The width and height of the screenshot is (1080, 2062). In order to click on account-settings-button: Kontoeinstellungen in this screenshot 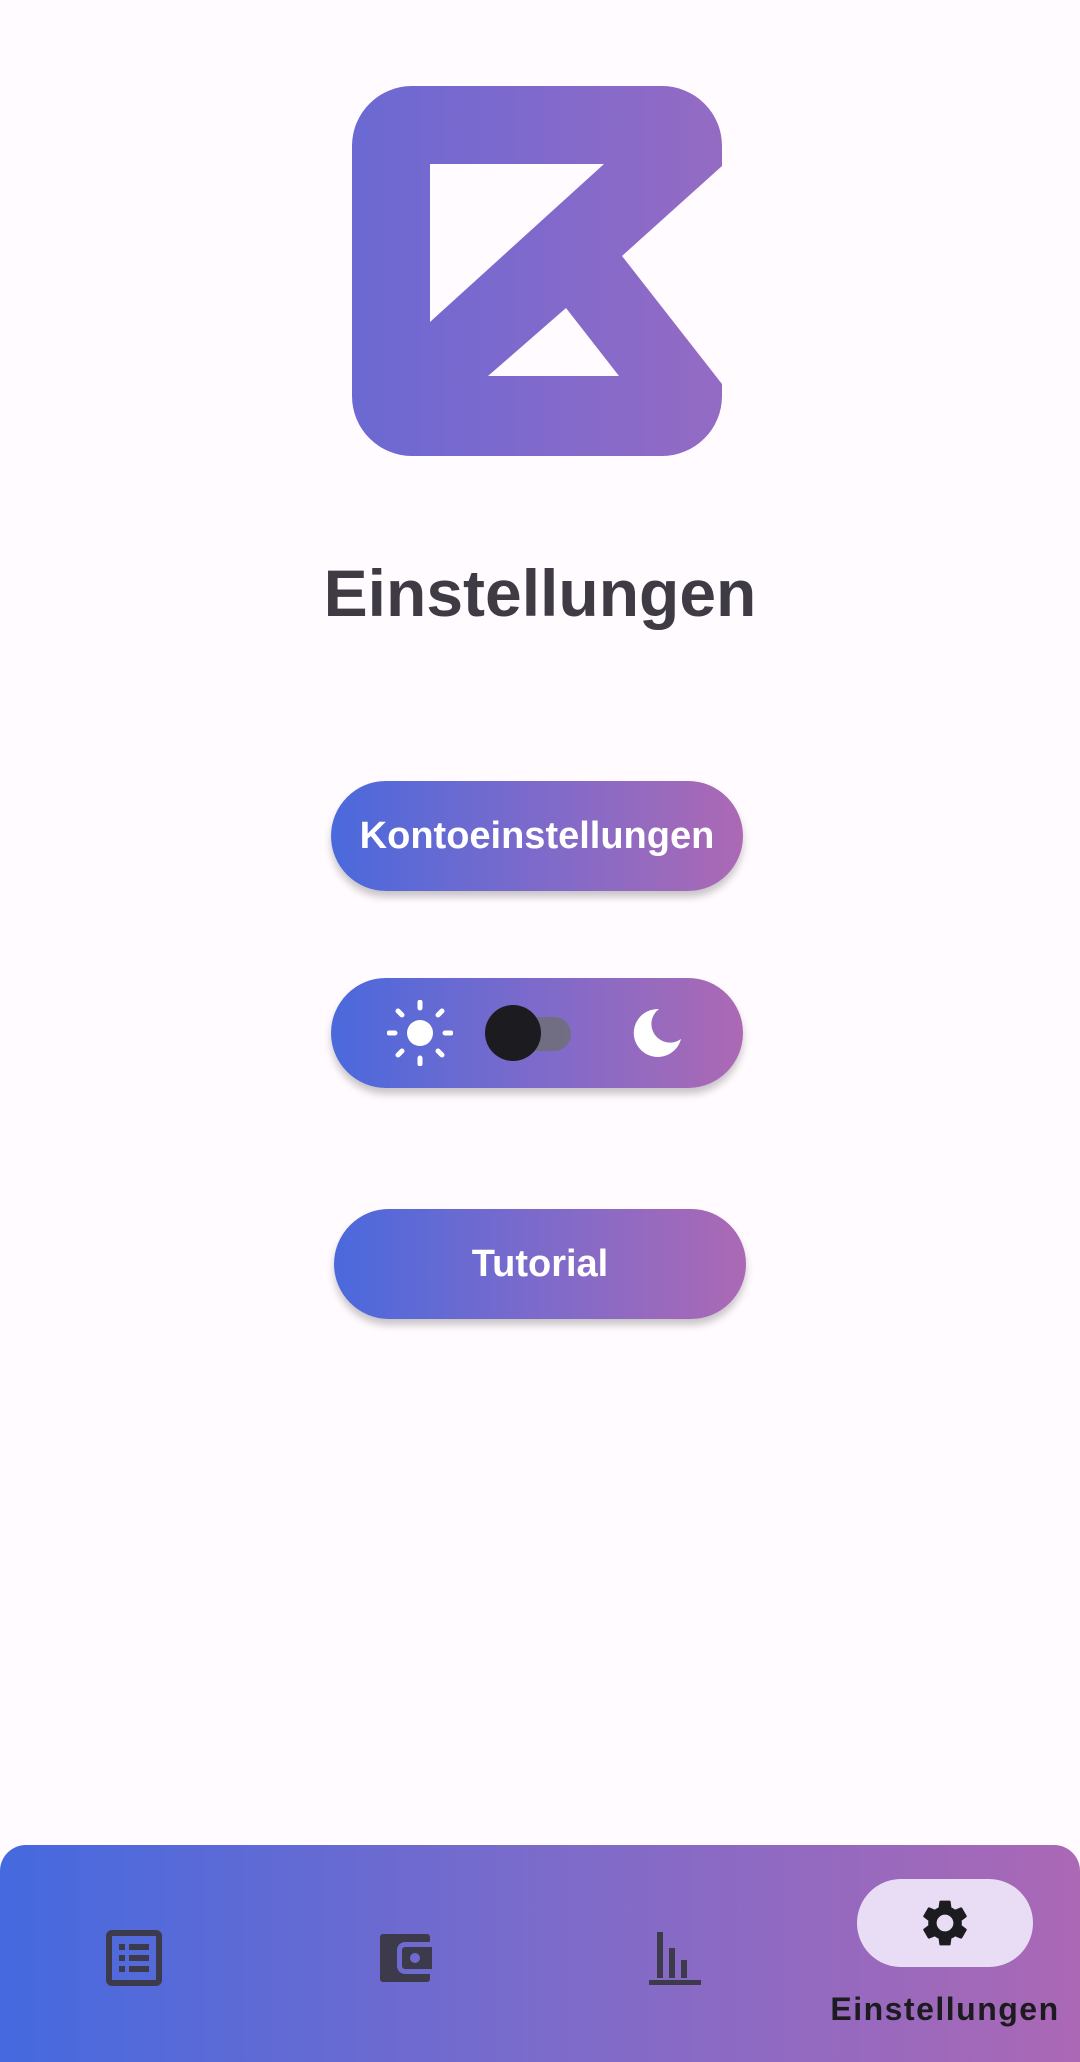, I will do `click(537, 836)`.